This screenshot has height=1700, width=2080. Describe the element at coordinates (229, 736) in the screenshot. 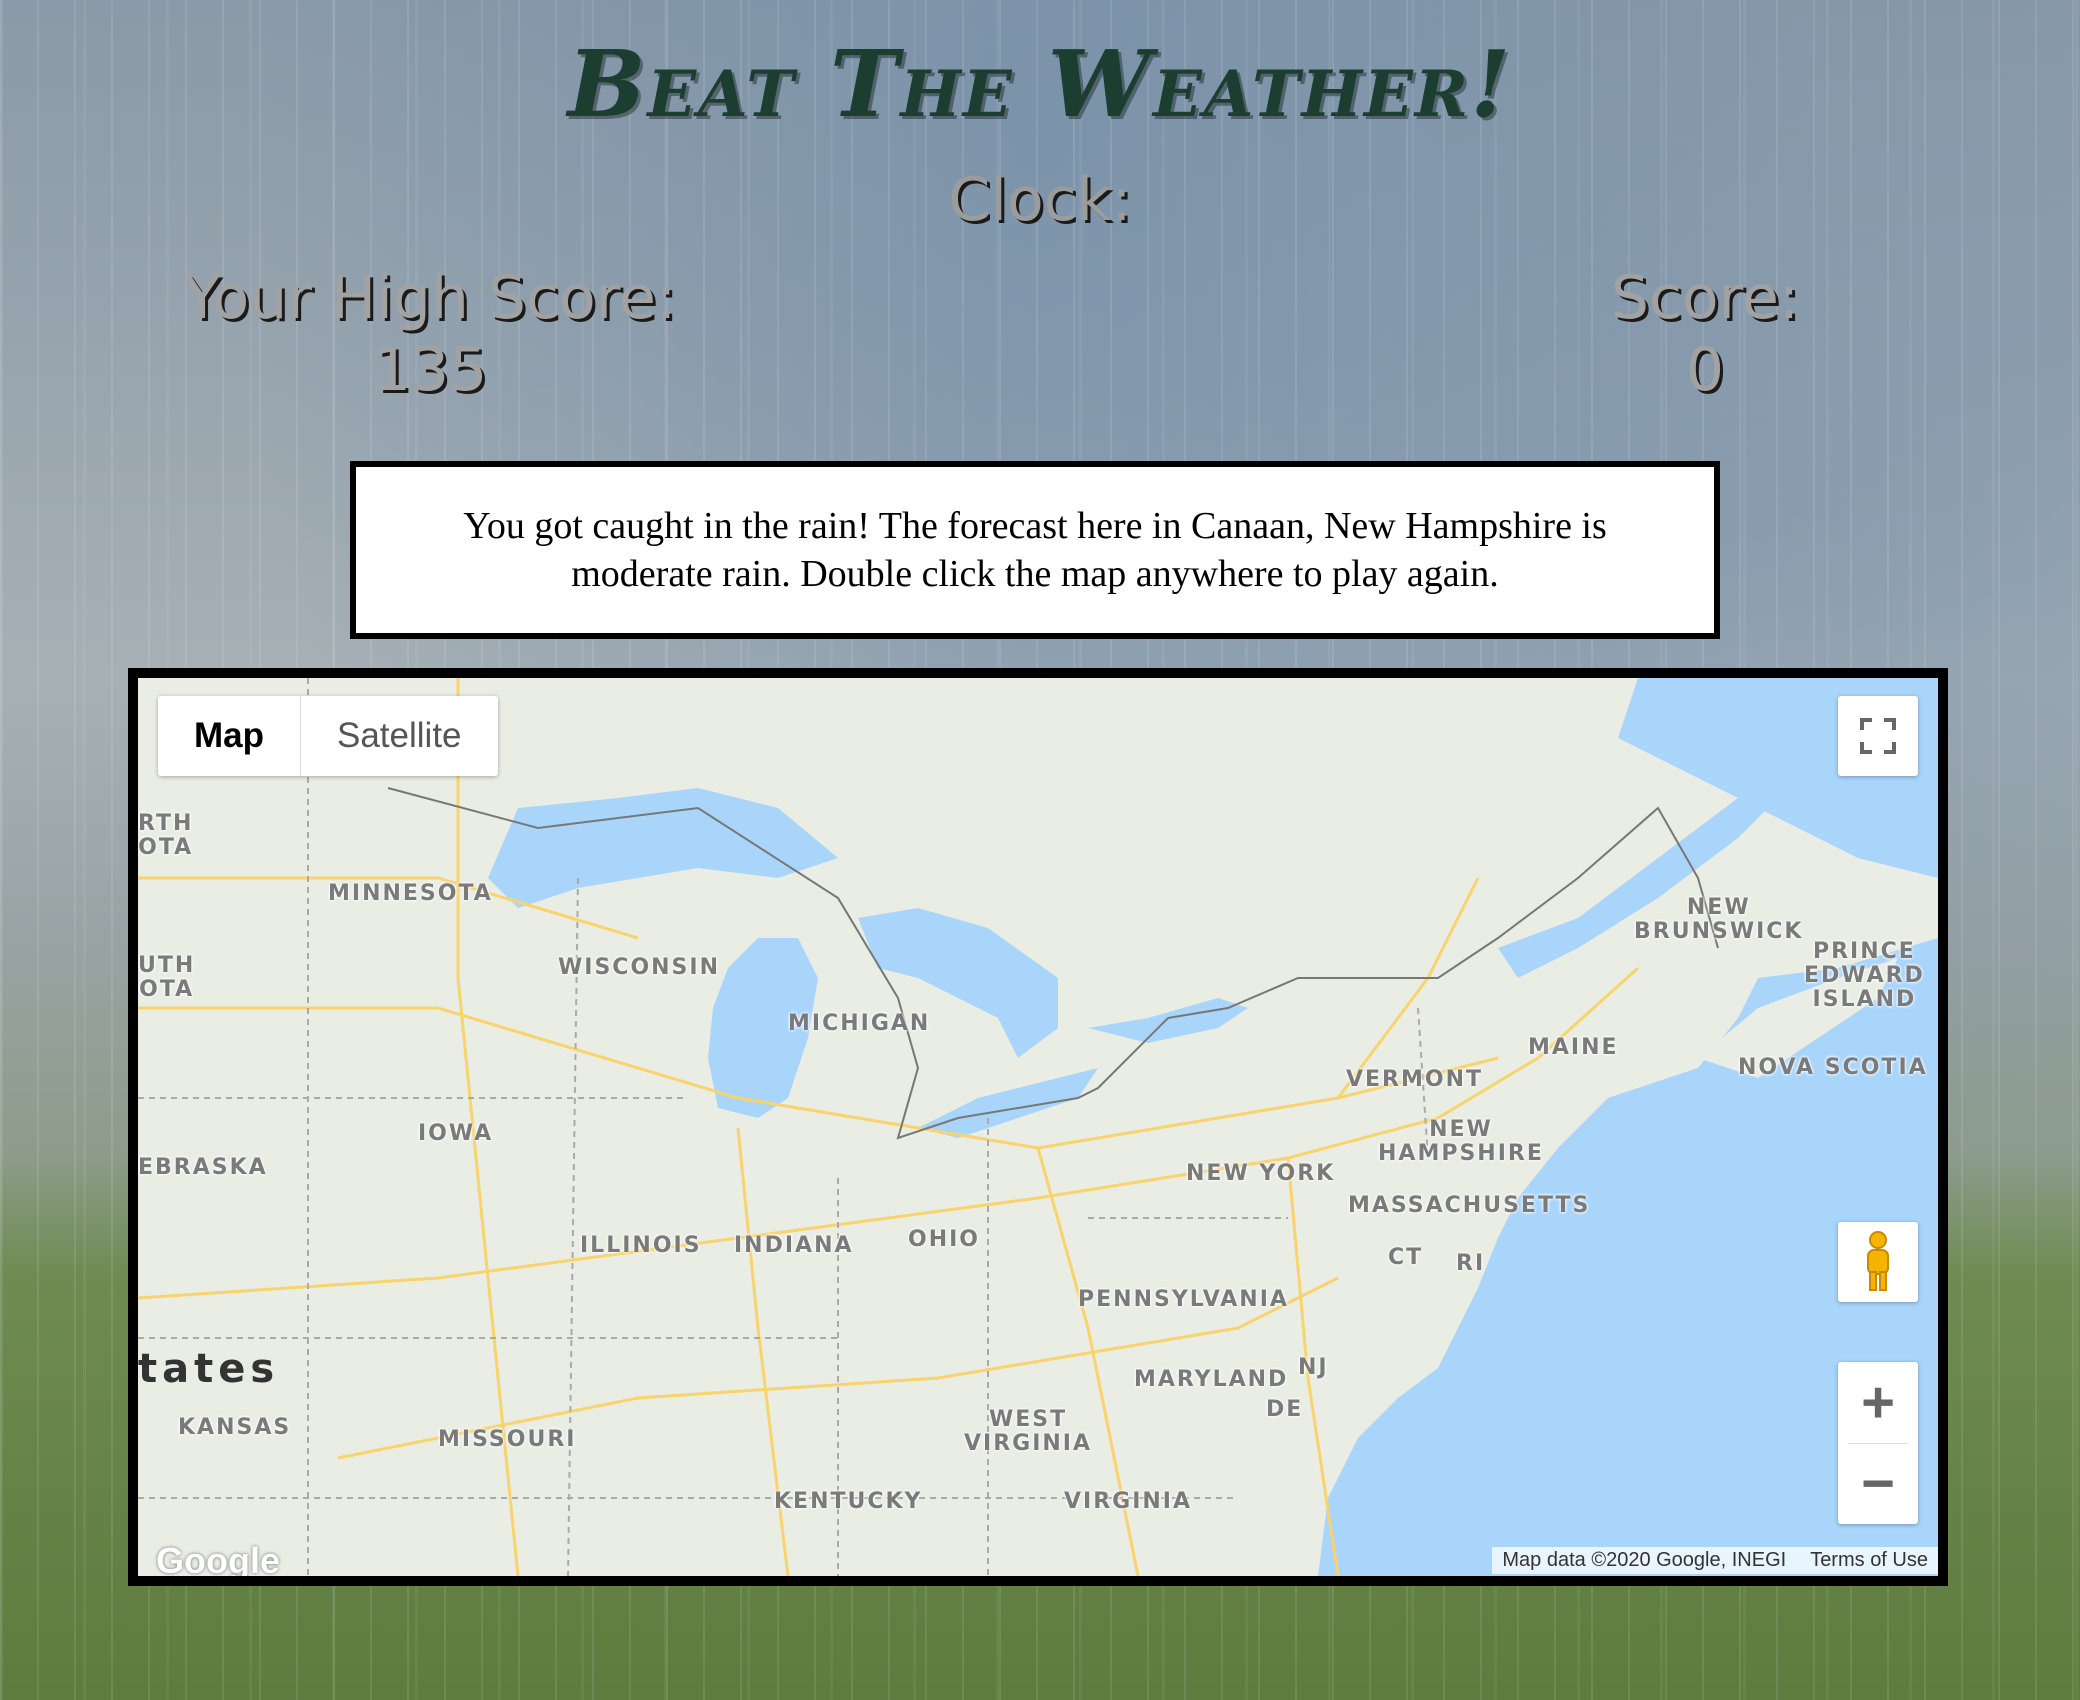

I see `map-type-map-button: Map` at that location.